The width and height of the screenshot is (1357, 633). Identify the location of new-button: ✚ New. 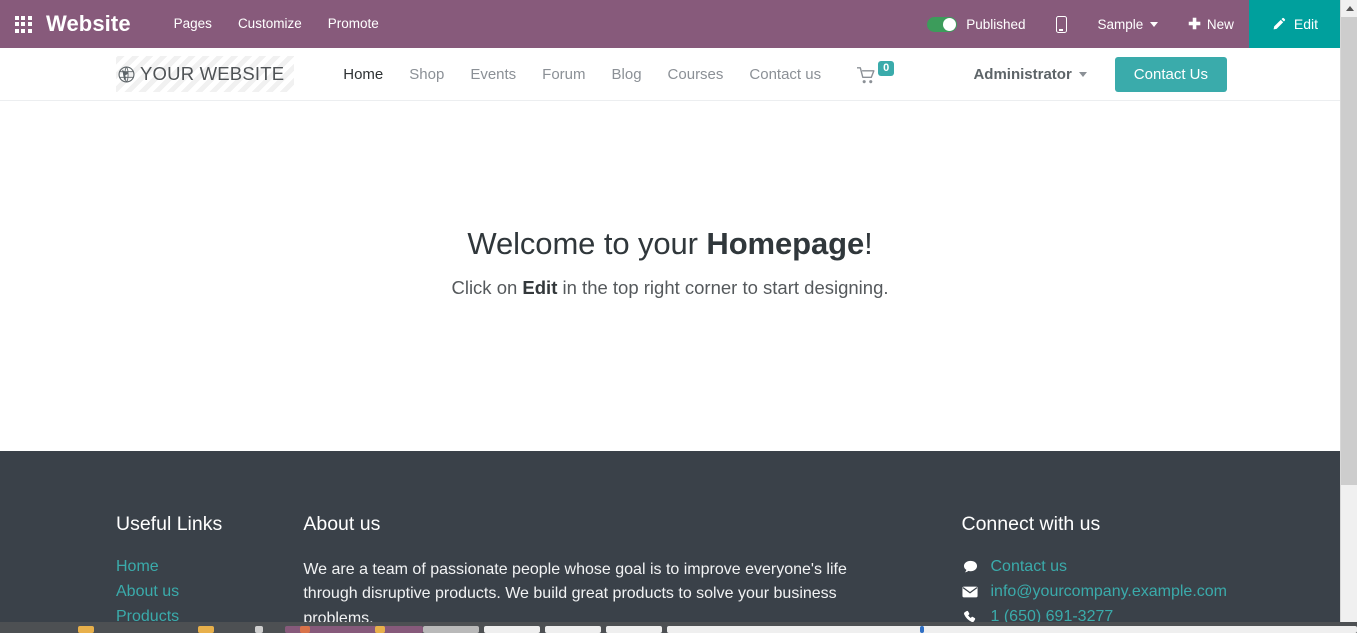
(1211, 24).